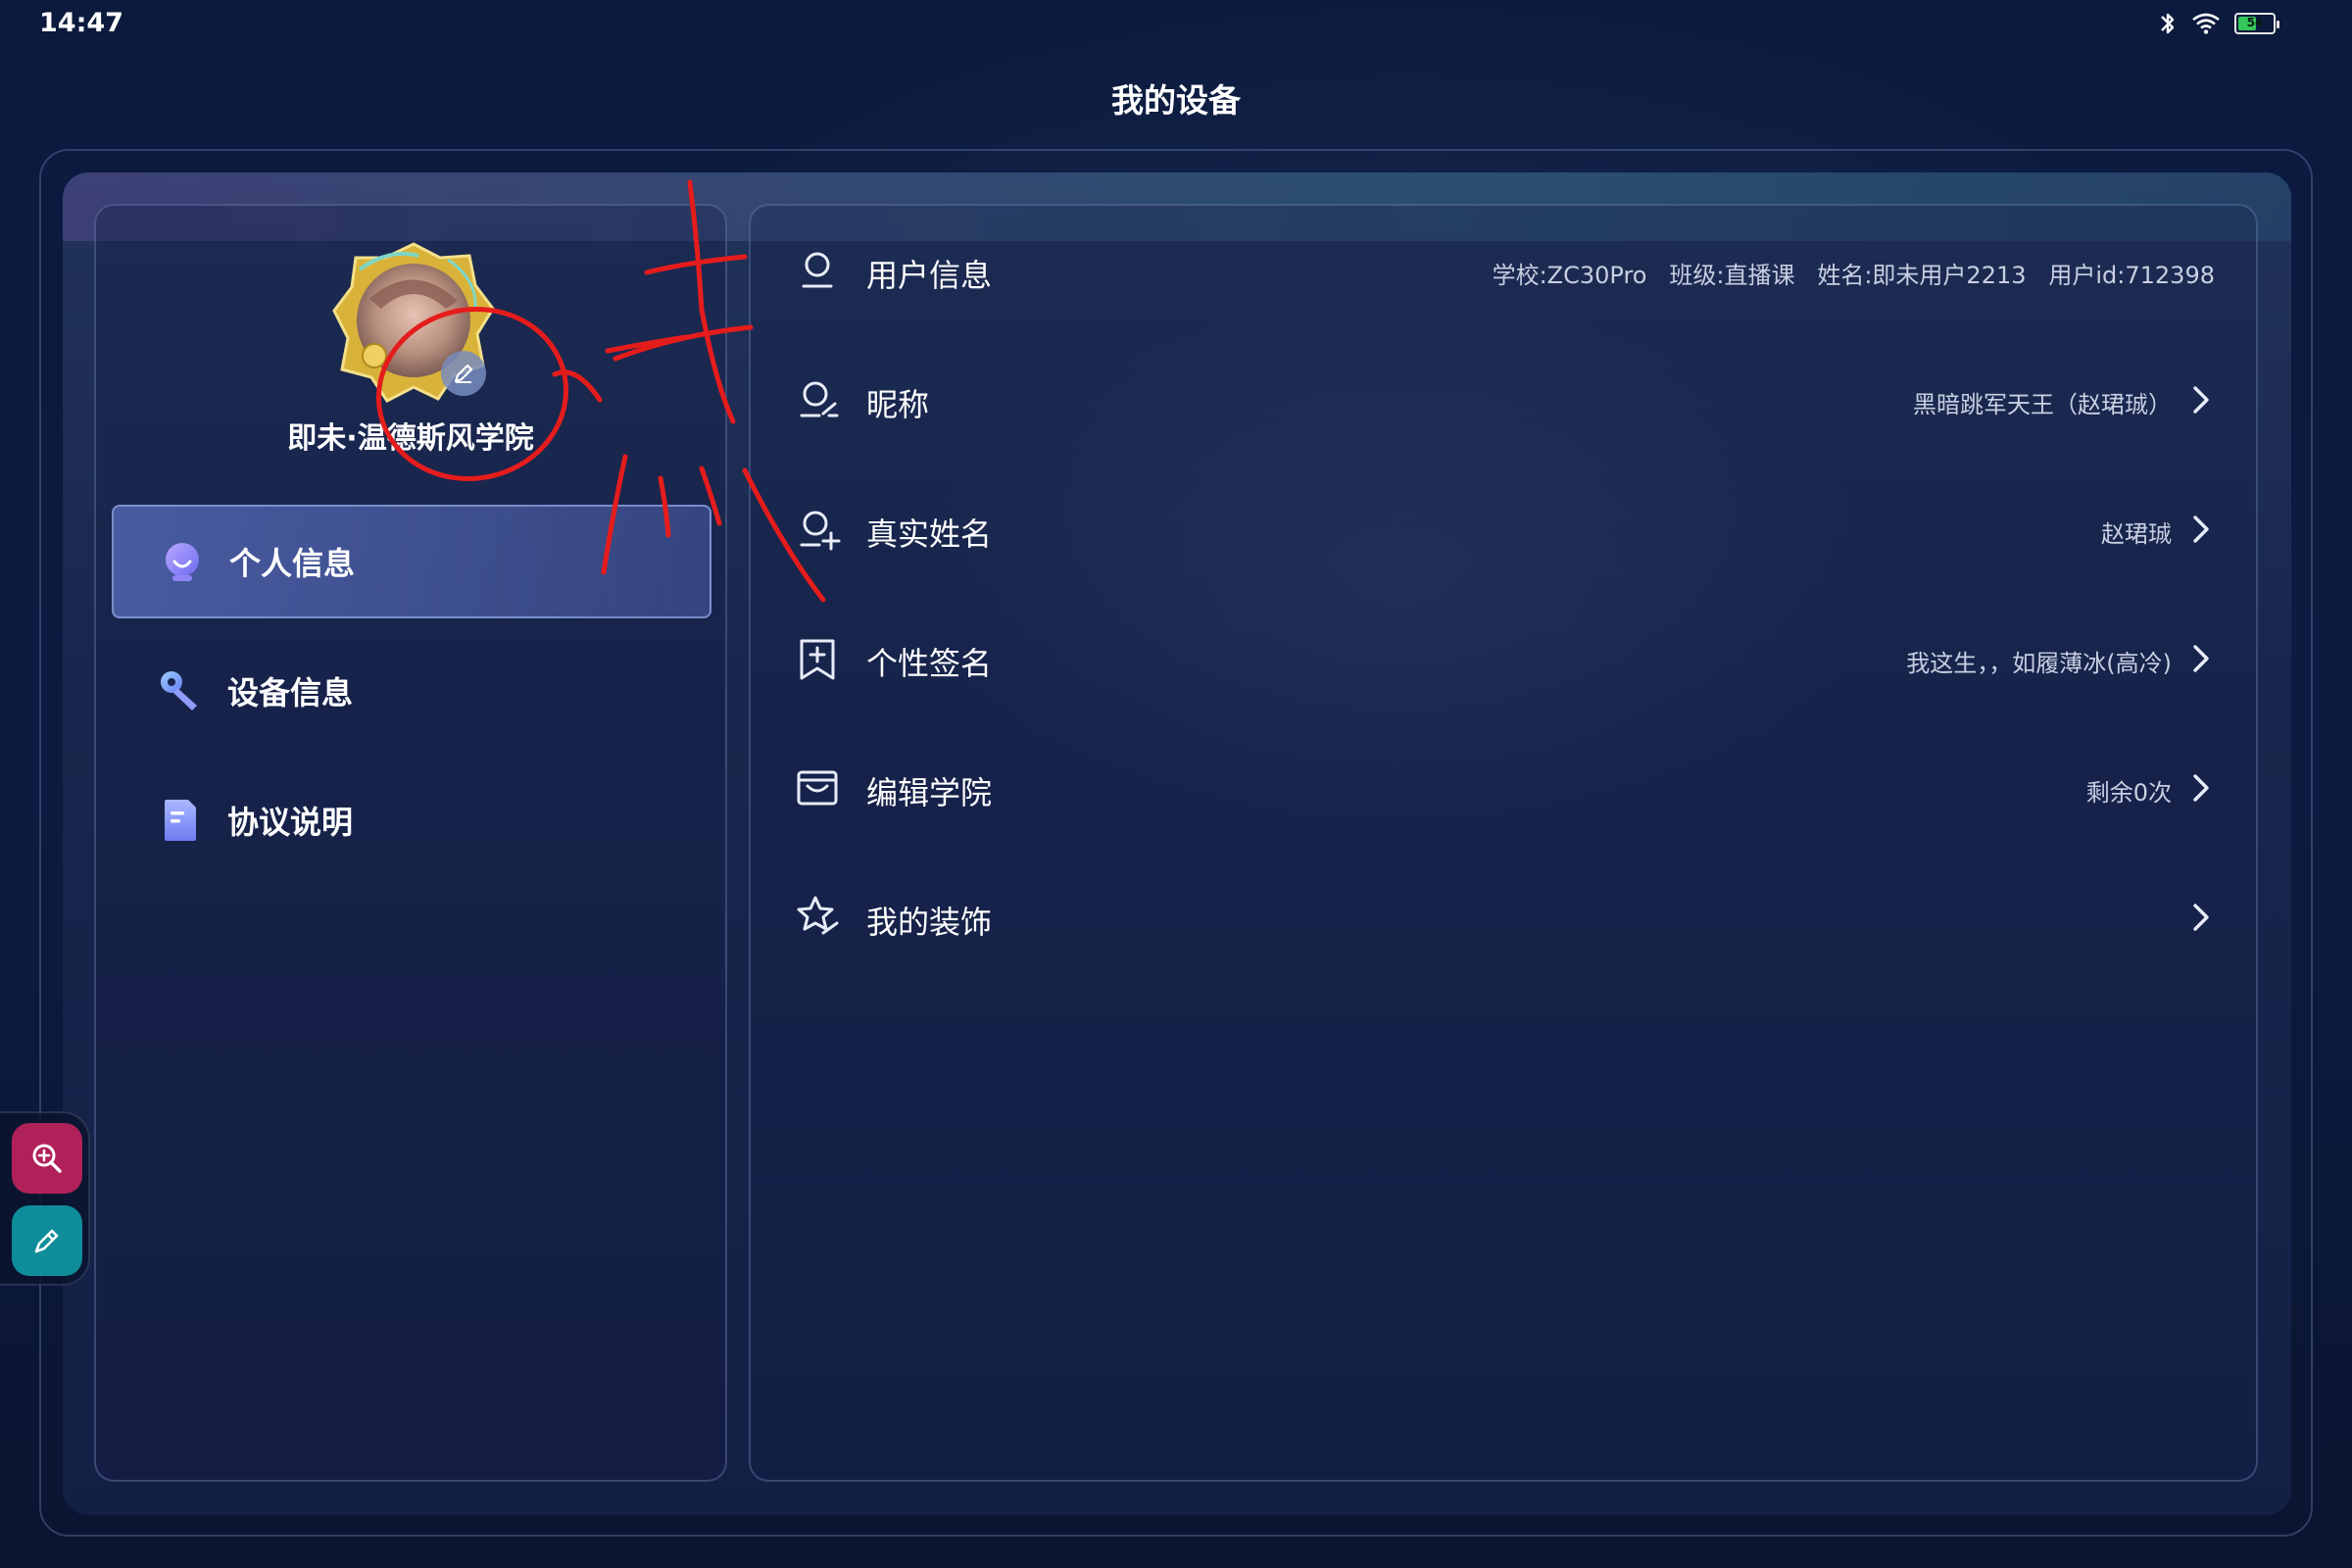 This screenshot has width=2352, height=1568. I want to click on wifi-icon, so click(2206, 23).